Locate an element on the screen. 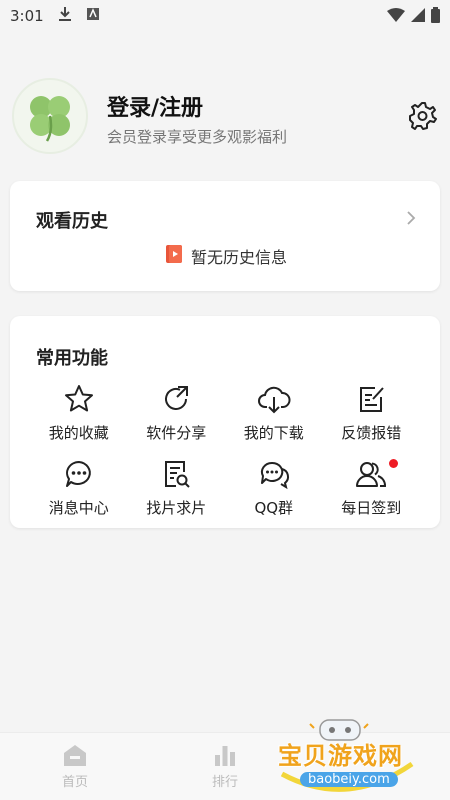 This screenshot has height=800, width=450. history-book-icon is located at coordinates (174, 256).